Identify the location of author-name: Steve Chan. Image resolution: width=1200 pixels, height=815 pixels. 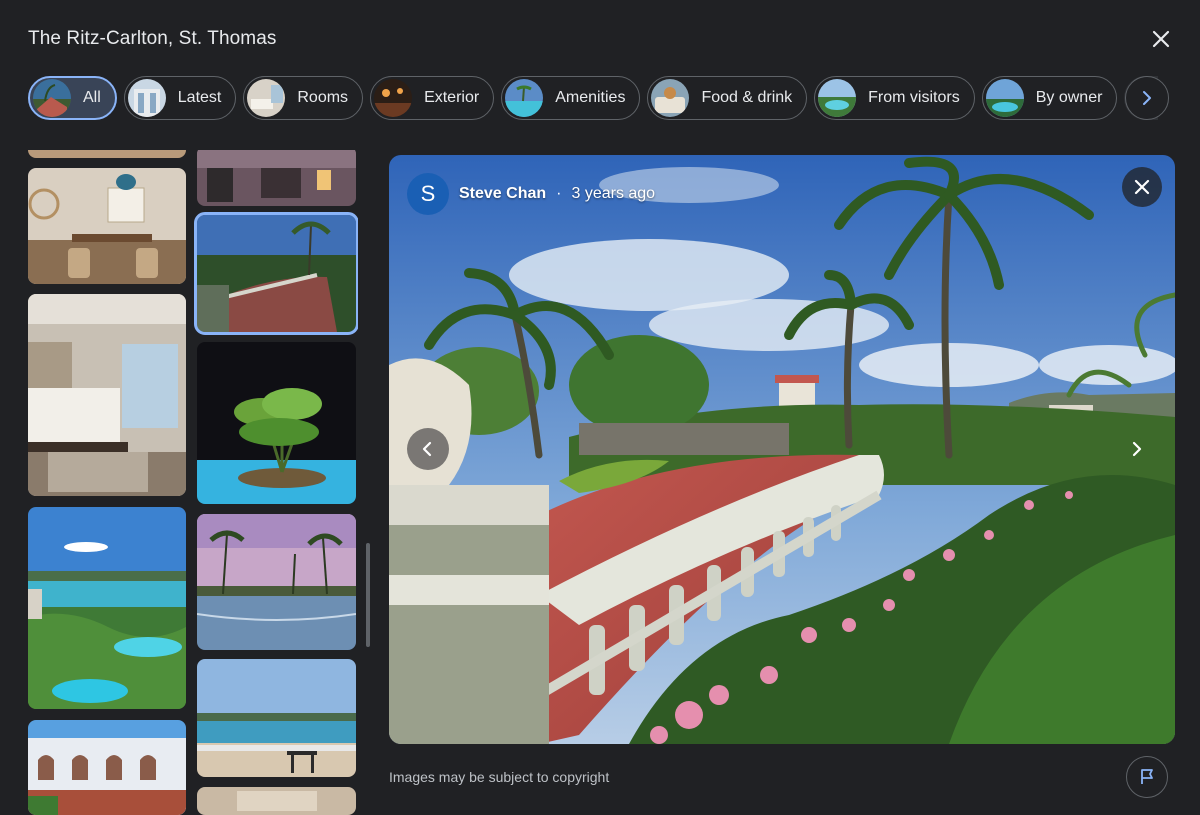
(502, 194).